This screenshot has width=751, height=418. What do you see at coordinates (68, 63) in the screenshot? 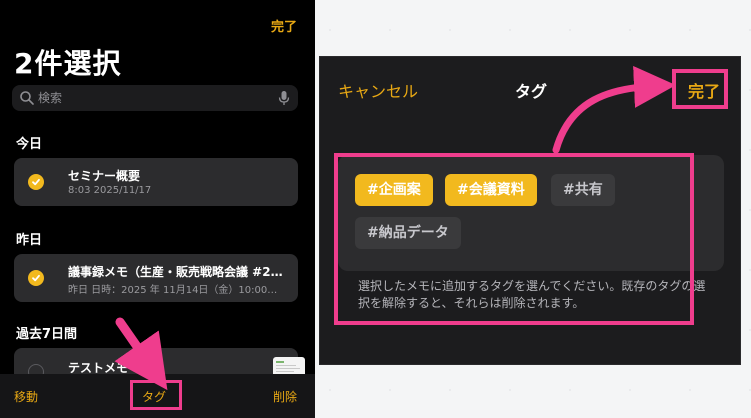
I see `page-title: 2件選択` at bounding box center [68, 63].